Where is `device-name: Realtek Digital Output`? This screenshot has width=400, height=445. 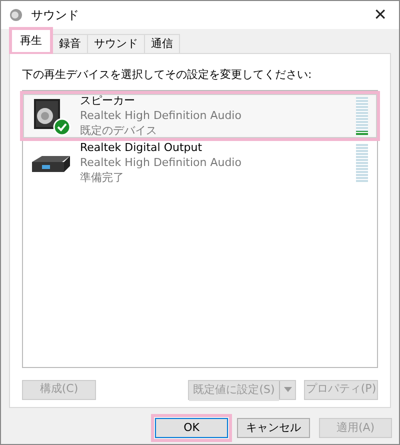
device-name: Realtek Digital Output is located at coordinates (142, 147).